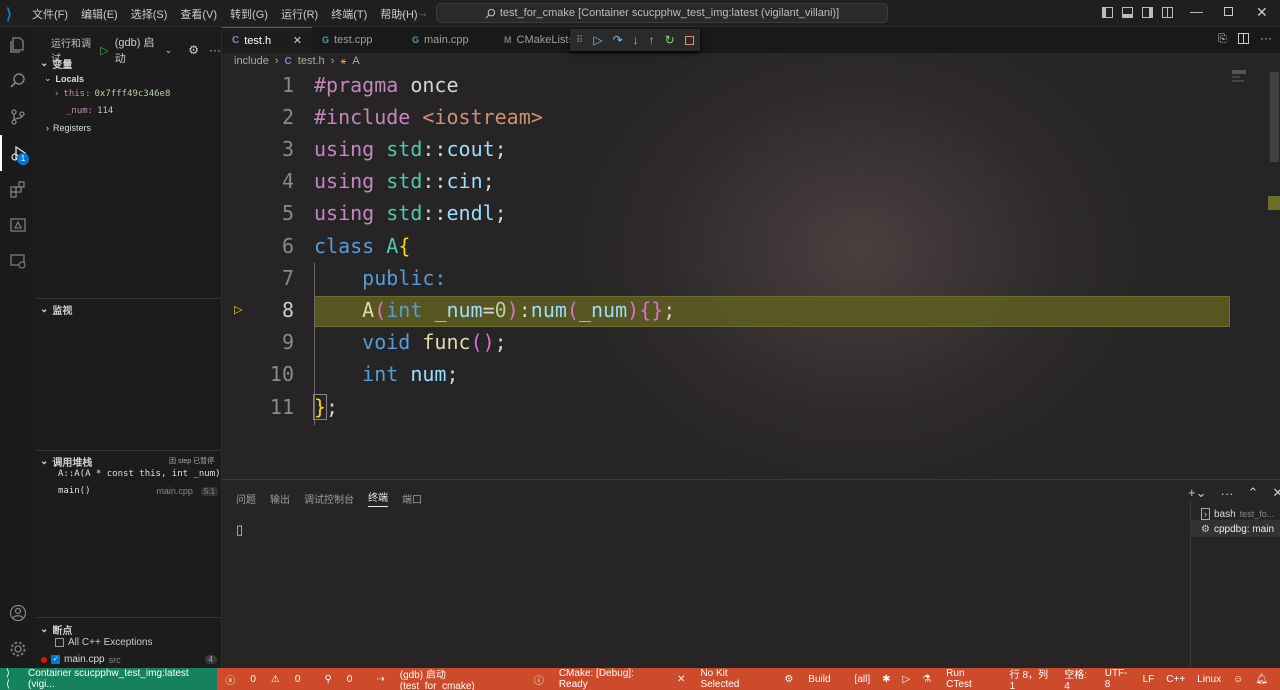 The width and height of the screenshot is (1280, 690). Describe the element at coordinates (56, 63) in the screenshot. I see `variables-section-header: ⌄ 变量` at that location.